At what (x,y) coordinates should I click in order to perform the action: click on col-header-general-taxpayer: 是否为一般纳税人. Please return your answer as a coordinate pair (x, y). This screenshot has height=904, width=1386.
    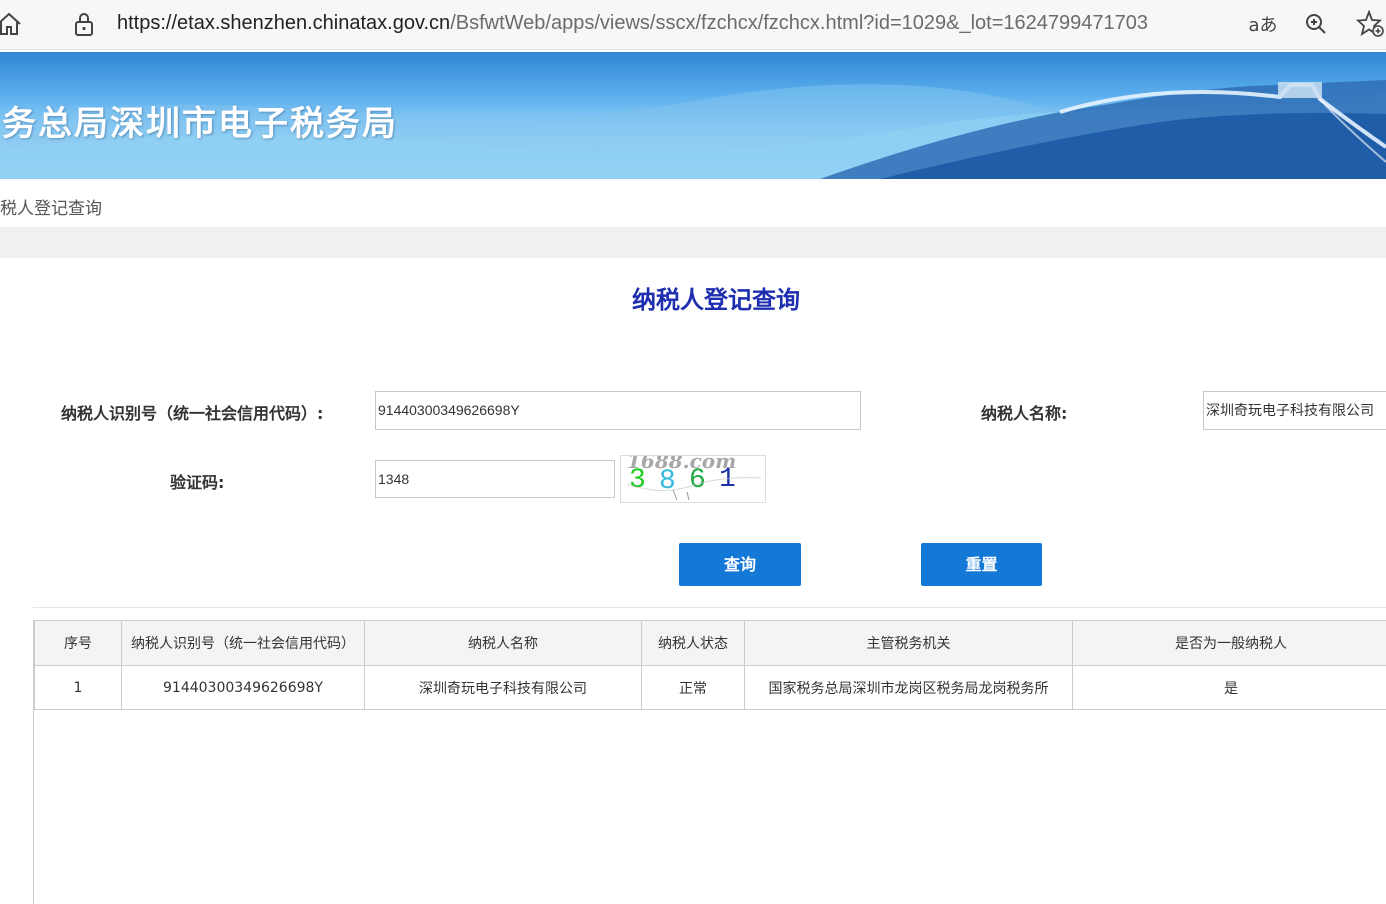
    Looking at the image, I should click on (1229, 643).